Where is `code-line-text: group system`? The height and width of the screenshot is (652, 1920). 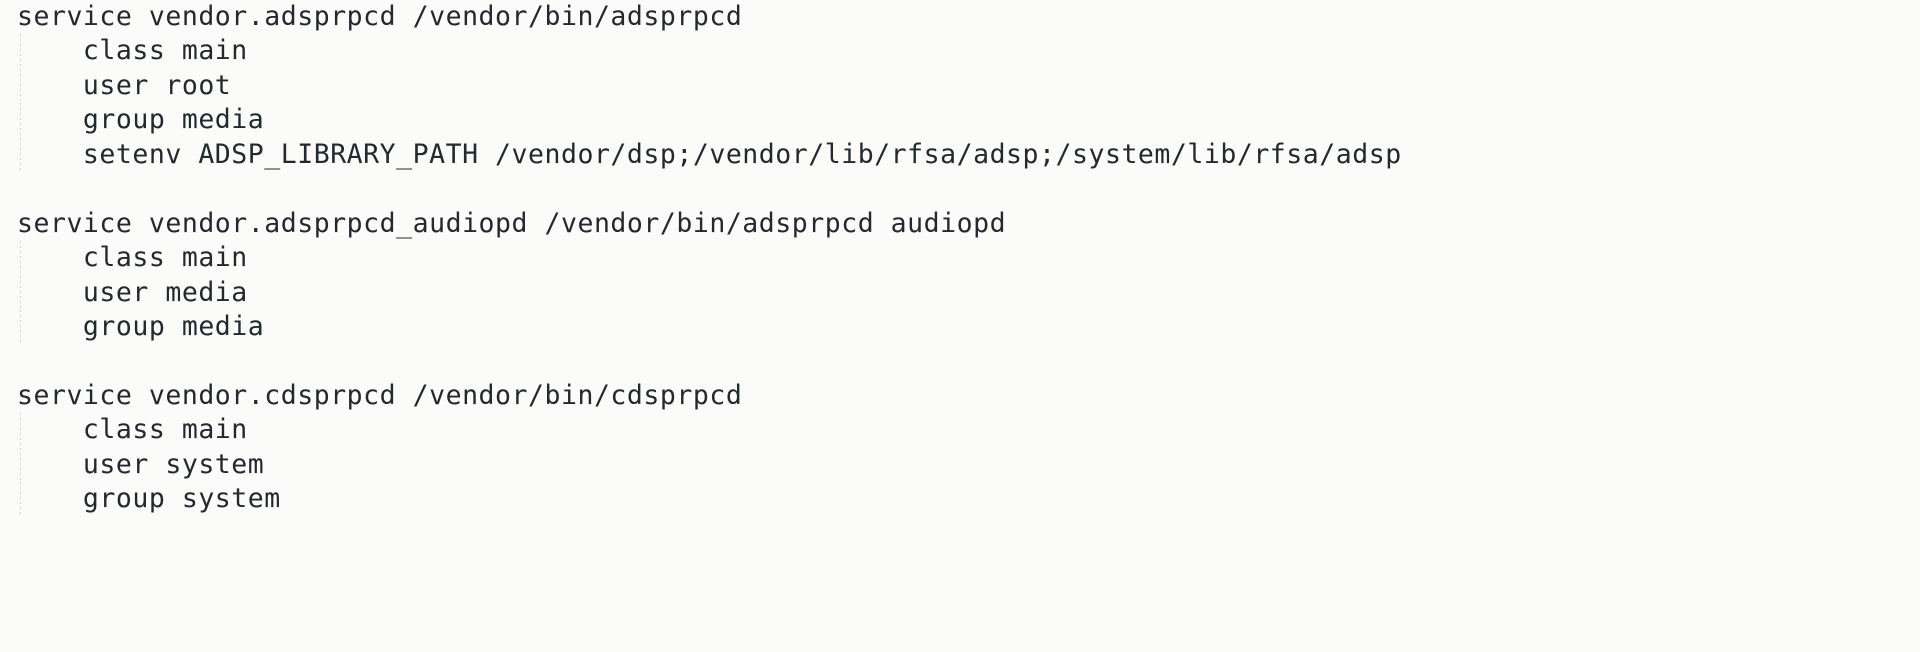
code-line-text: group system is located at coordinates (149, 499).